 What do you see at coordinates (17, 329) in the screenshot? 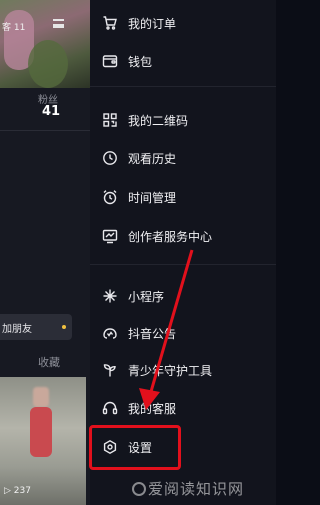
I see `add-friend-label: 加朋友` at bounding box center [17, 329].